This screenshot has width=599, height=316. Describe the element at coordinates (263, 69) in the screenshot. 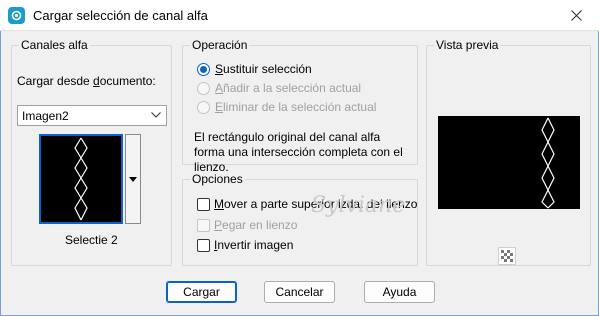

I see `replace-selection-label: Sustituir selección` at that location.